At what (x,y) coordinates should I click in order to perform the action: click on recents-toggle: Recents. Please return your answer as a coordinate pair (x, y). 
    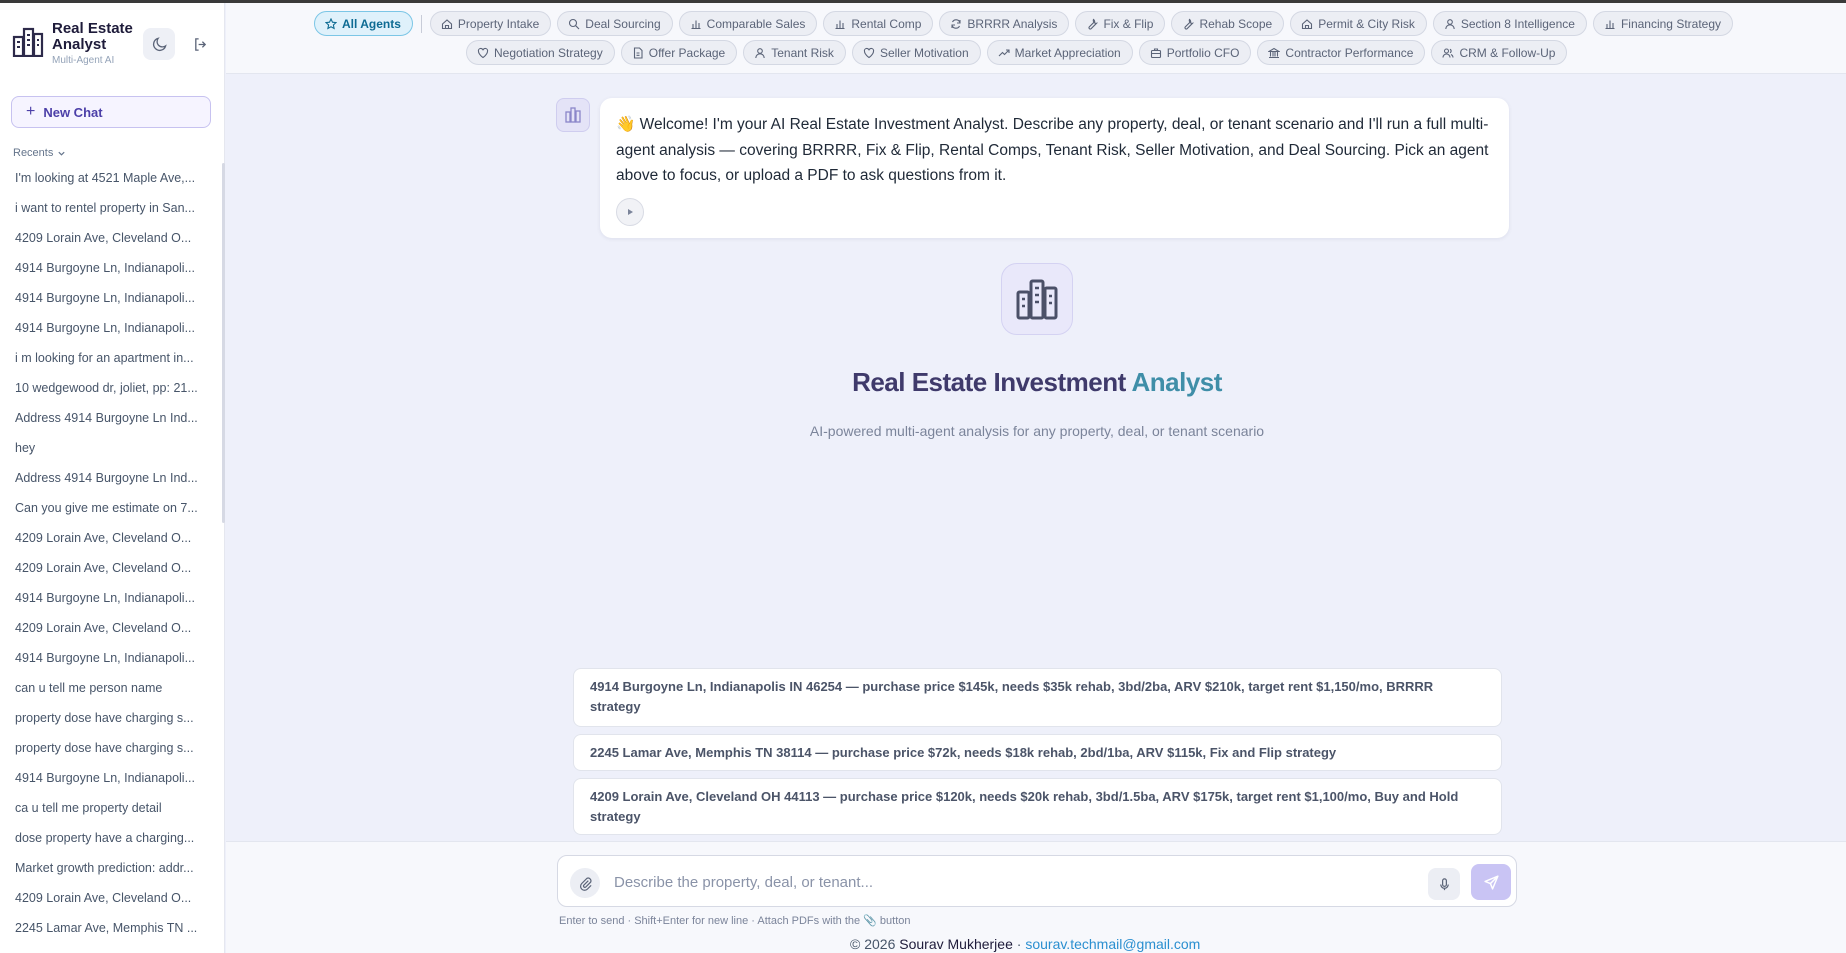
    Looking at the image, I should click on (39, 153).